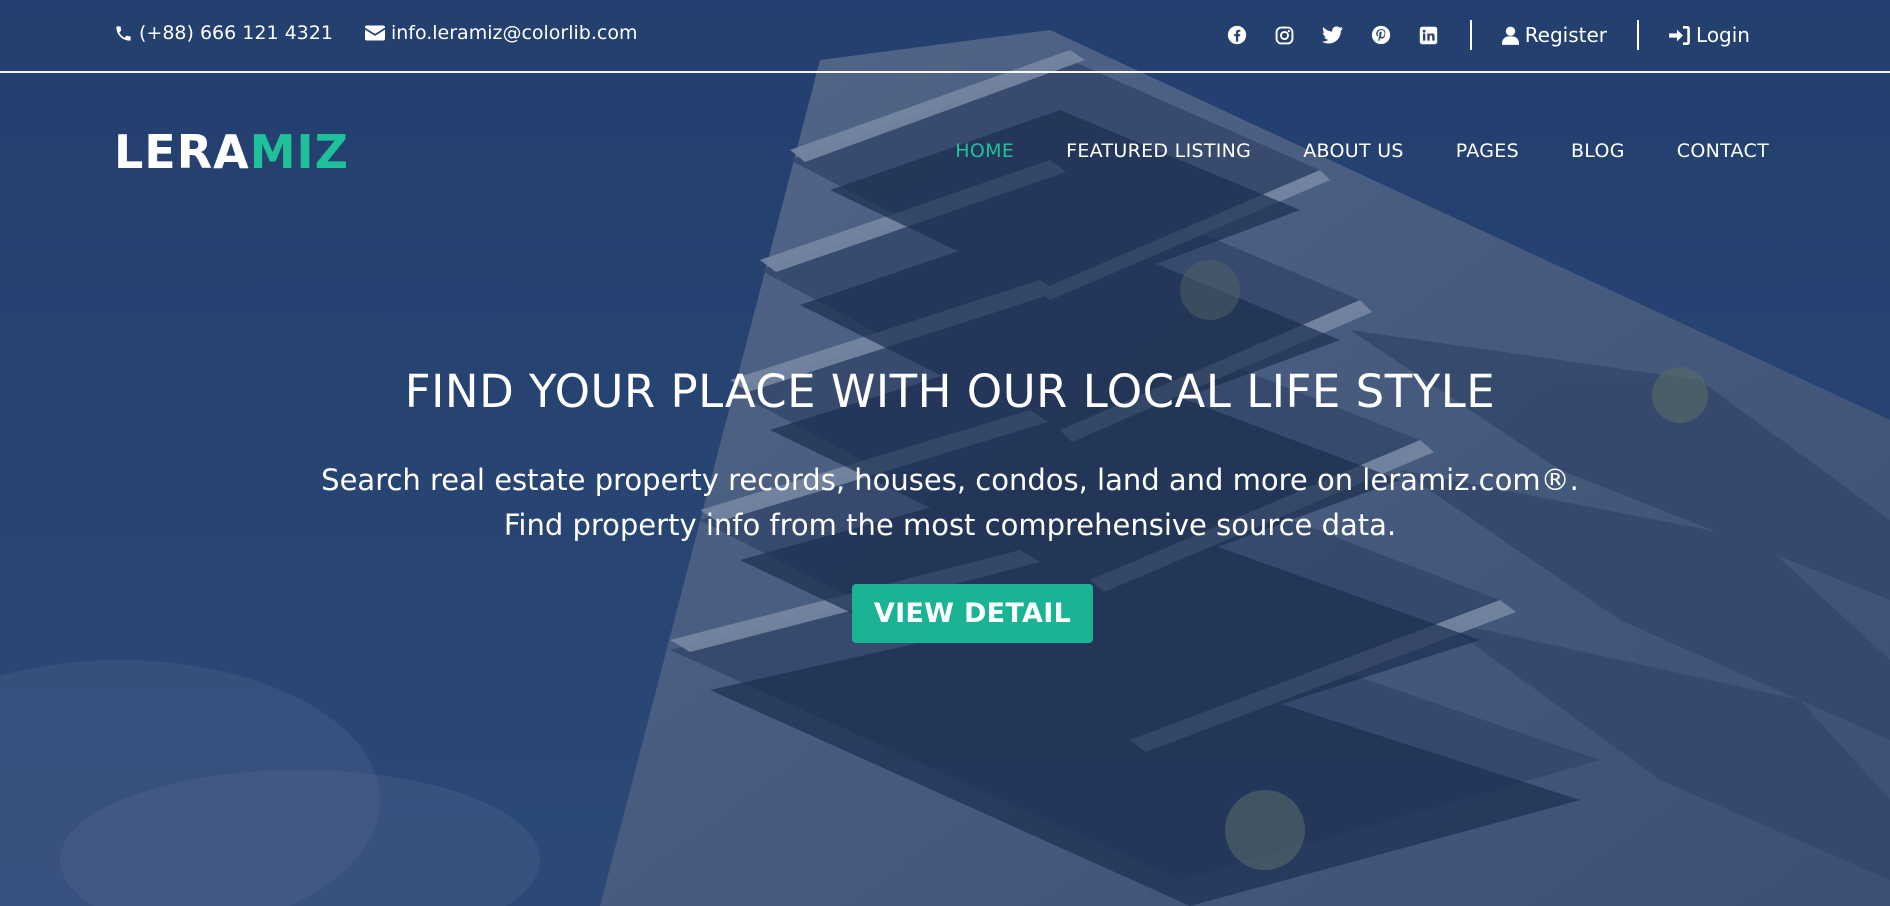  I want to click on nav-item-blog: BLOG, so click(1598, 151).